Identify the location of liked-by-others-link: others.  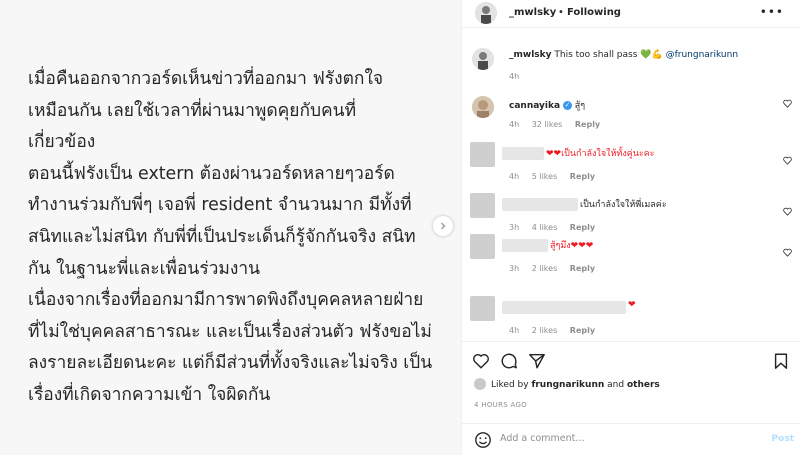
(643, 385).